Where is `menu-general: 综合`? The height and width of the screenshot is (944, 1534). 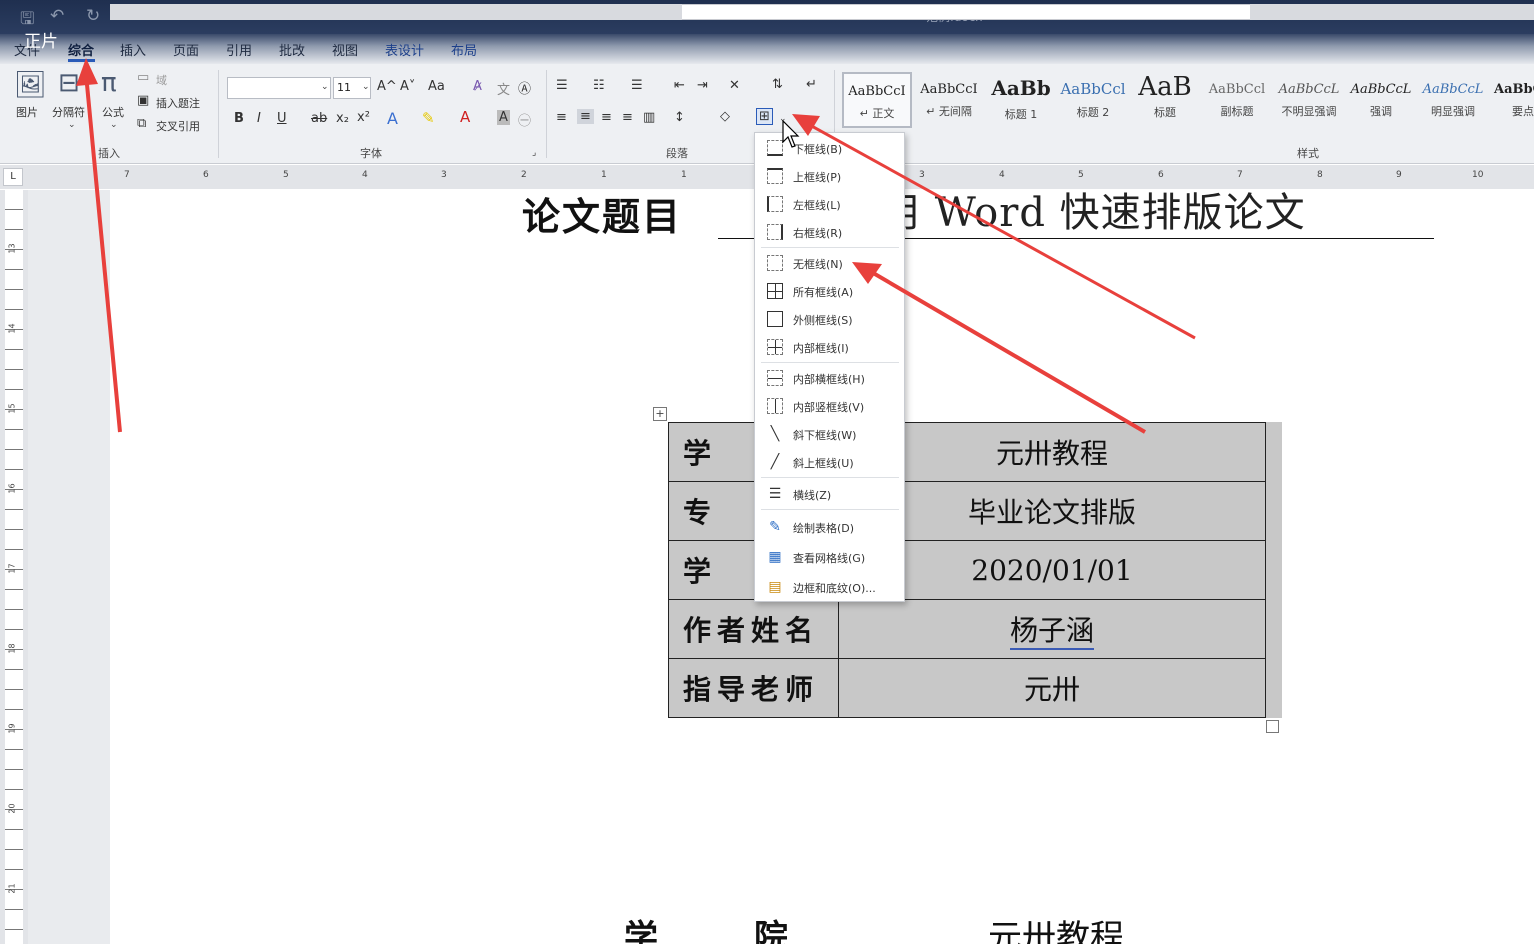
menu-general: 综合 is located at coordinates (81, 49).